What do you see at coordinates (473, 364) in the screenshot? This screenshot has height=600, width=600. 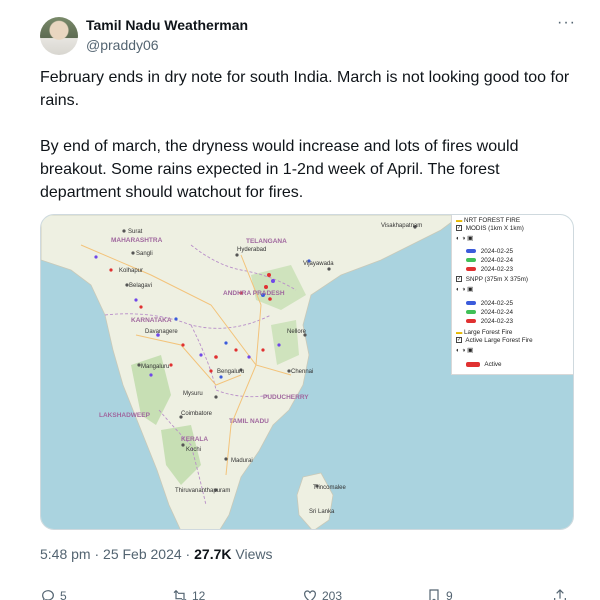 I see `swatch-active` at bounding box center [473, 364].